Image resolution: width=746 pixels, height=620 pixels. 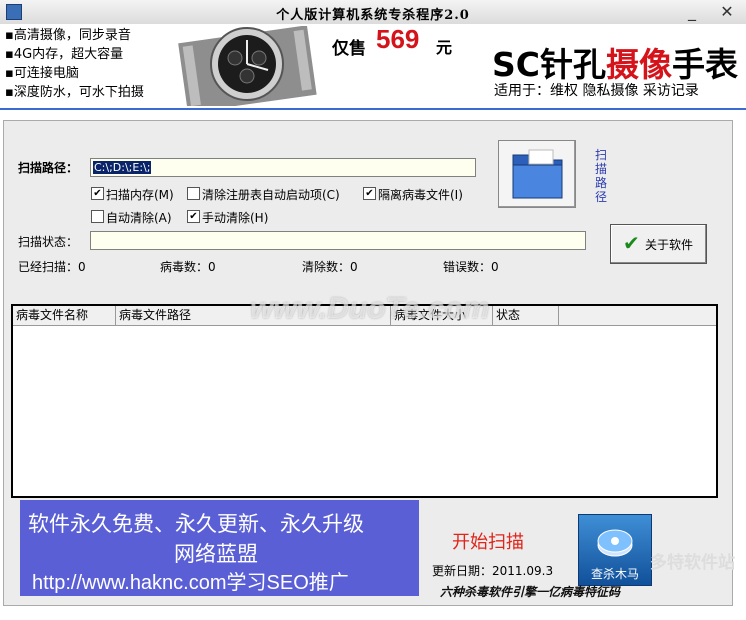 I want to click on option-label: 手动清除(H), so click(x=235, y=218).